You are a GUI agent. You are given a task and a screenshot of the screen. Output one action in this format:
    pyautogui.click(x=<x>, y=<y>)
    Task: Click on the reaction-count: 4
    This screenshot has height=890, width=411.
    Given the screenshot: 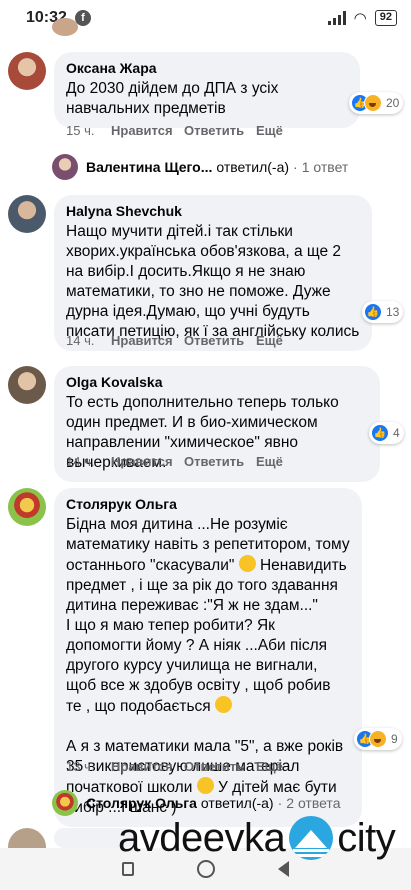 What is the action you would take?
    pyautogui.click(x=396, y=433)
    